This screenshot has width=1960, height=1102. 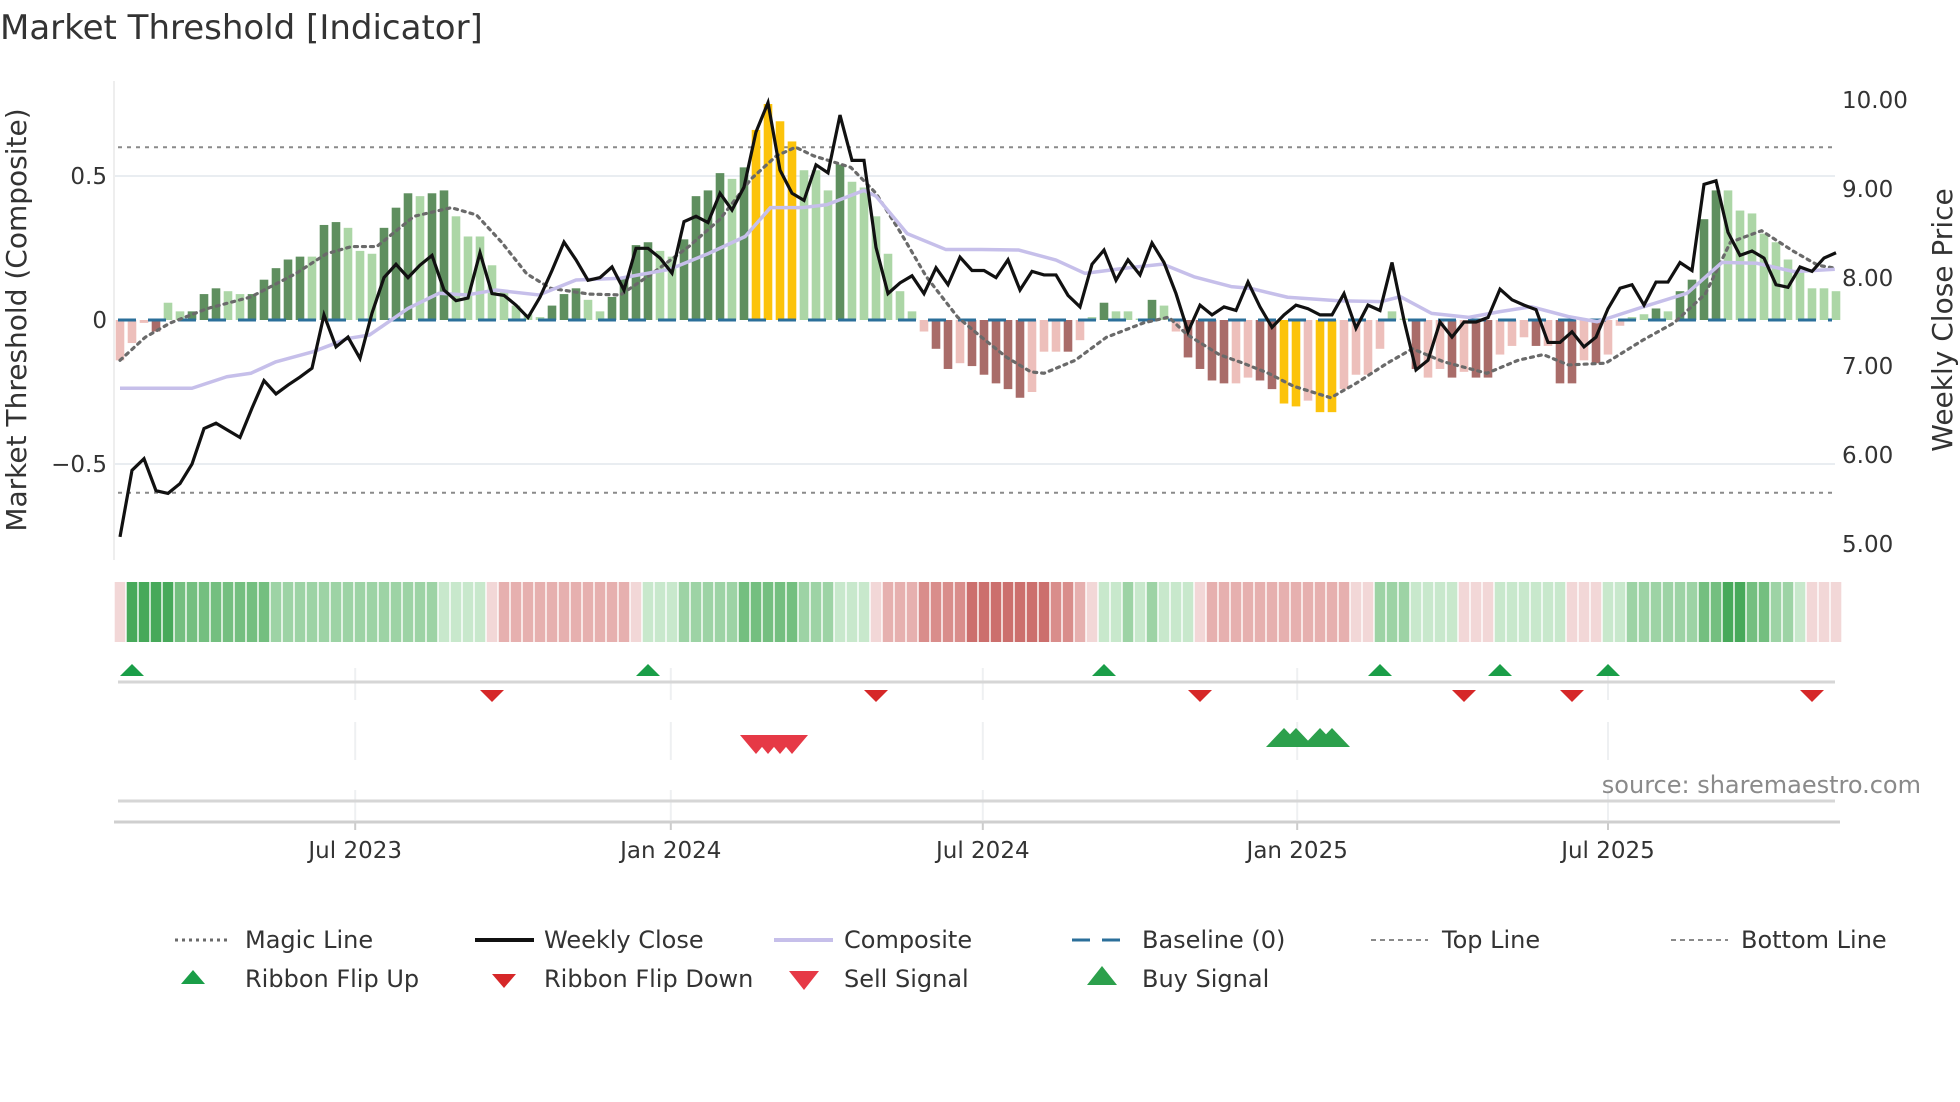 I want to click on y-right-tick-label: 10.00, so click(x=1875, y=101).